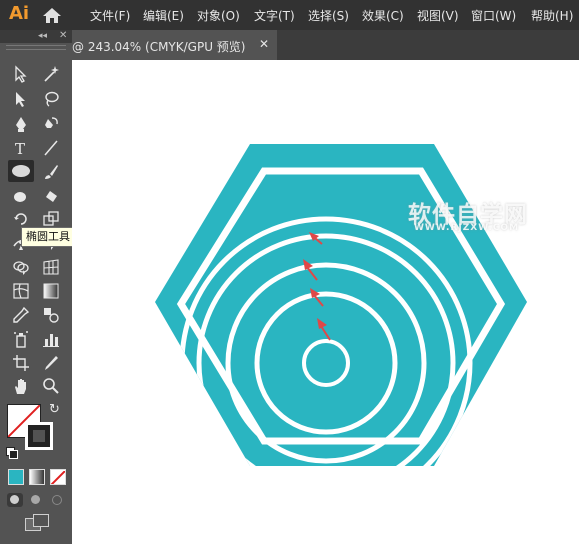  Describe the element at coordinates (51, 267) in the screenshot. I see `perspective-grid-tool-icon` at that location.